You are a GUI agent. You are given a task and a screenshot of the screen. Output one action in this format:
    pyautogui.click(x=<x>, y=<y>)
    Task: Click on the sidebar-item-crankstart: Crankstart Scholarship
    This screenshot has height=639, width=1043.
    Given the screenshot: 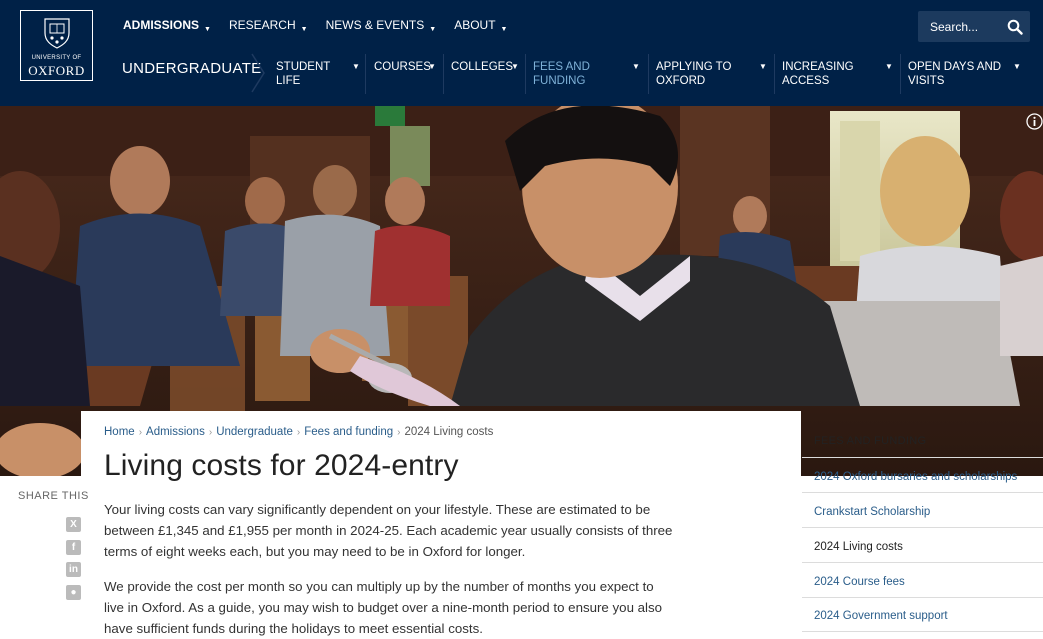 What is the action you would take?
    pyautogui.click(x=872, y=512)
    